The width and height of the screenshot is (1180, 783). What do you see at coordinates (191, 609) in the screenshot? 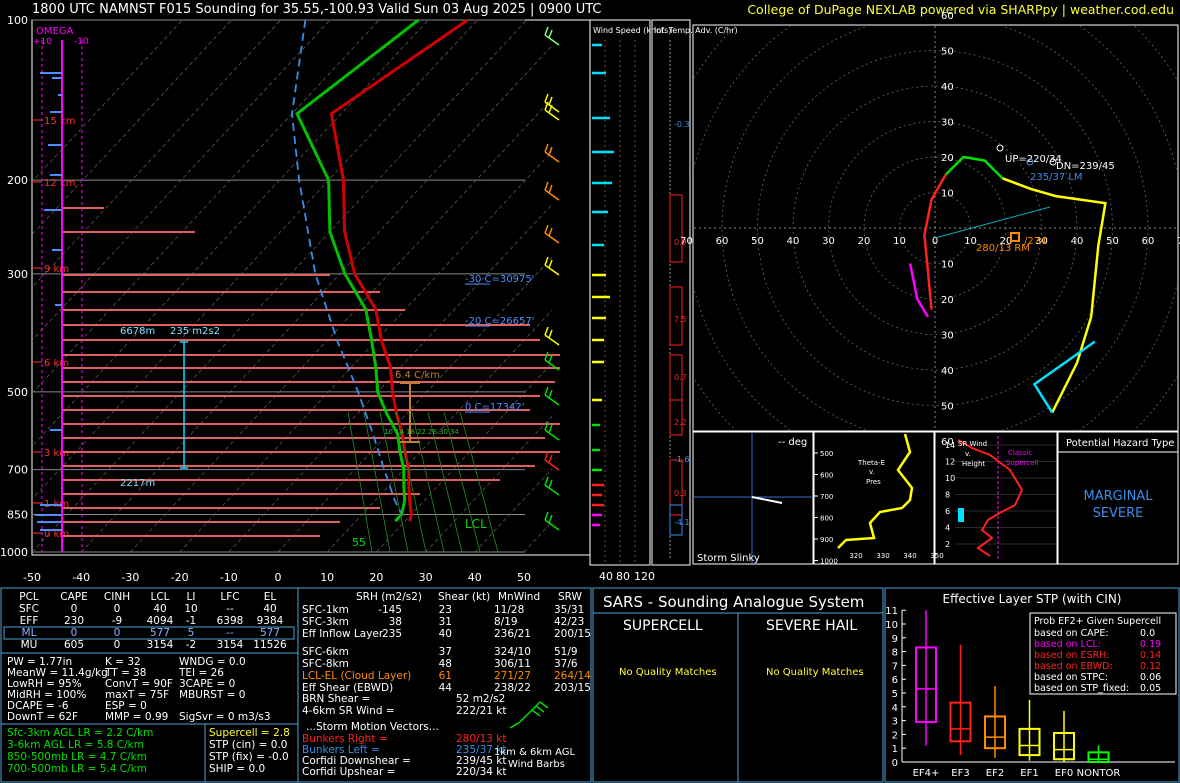
I see `parcel-cell: 10` at bounding box center [191, 609].